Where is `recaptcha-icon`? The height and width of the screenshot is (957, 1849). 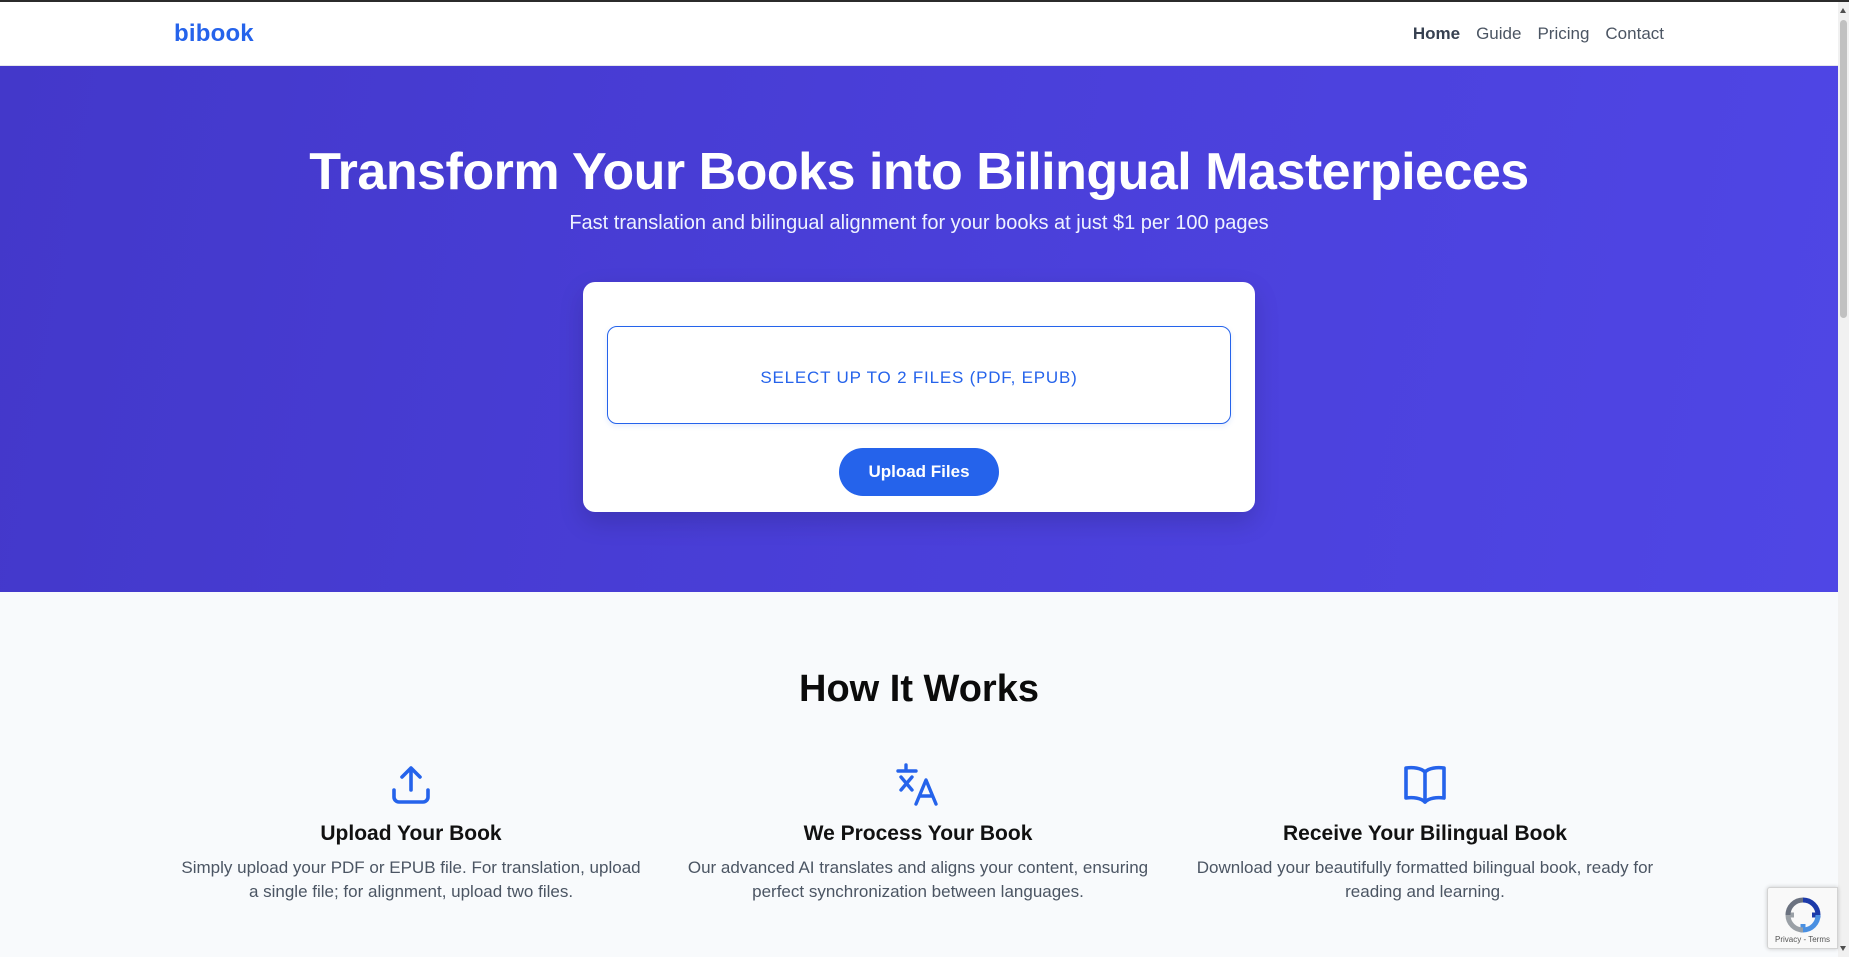
recaptcha-icon is located at coordinates (1803, 915).